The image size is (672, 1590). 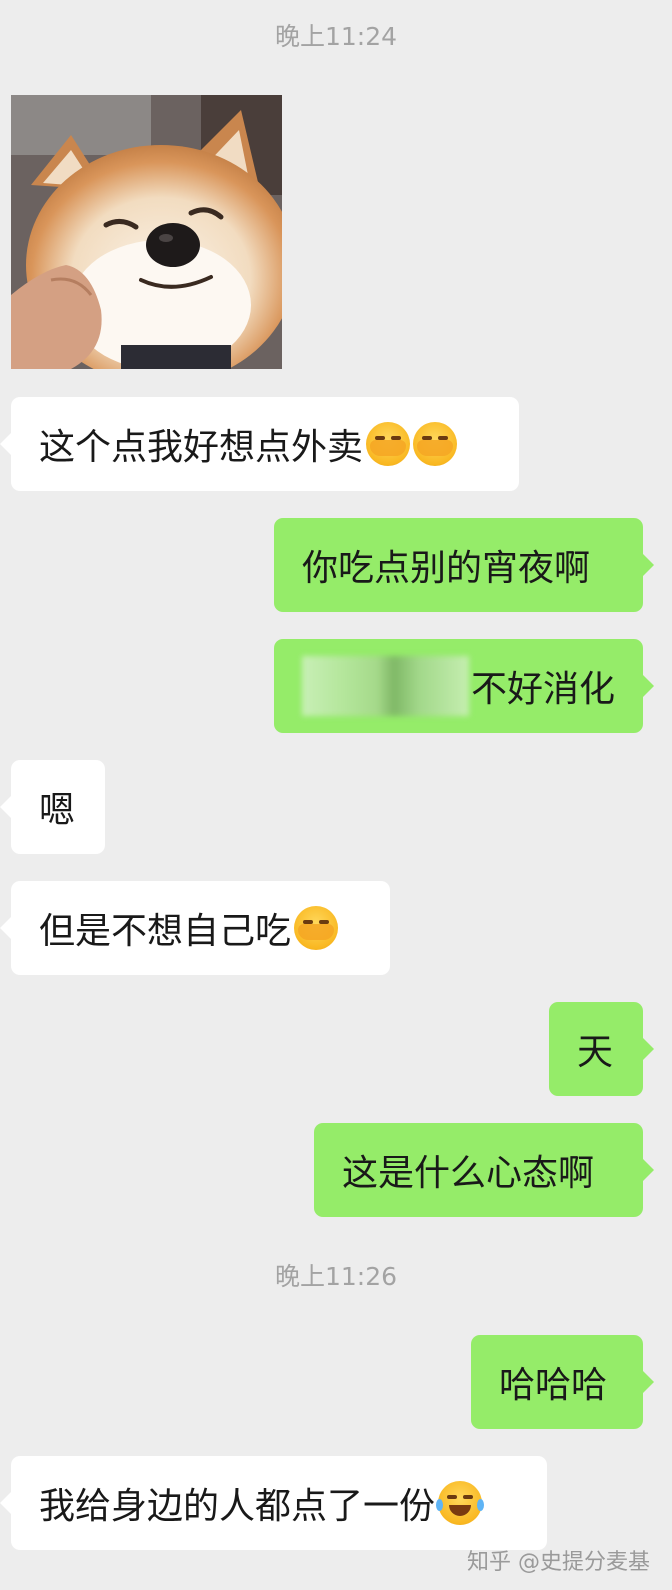 What do you see at coordinates (542, 689) in the screenshot?
I see `message-text: 不好消化` at bounding box center [542, 689].